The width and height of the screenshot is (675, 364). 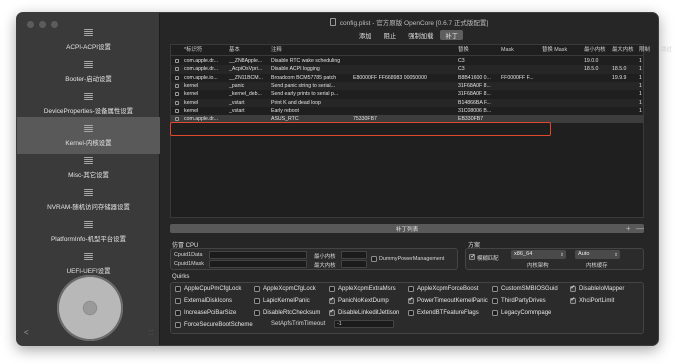 I want to click on table-cell: Disable RTC wake scheduling, so click(x=311, y=61).